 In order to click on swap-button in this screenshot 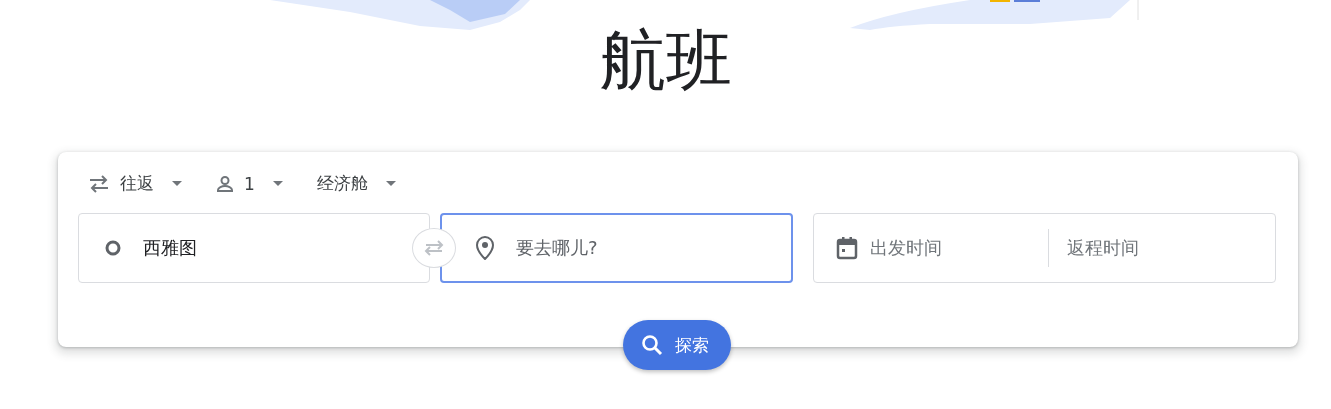, I will do `click(434, 248)`.